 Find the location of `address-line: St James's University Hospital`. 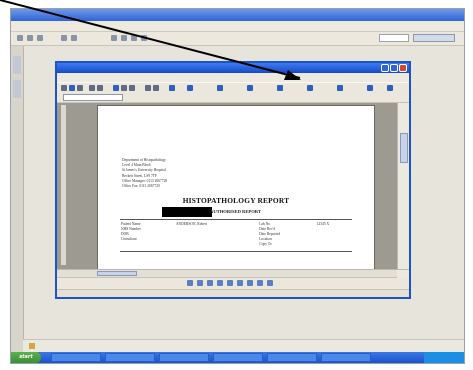

address-line: St James's University Hospital is located at coordinates (144, 170).